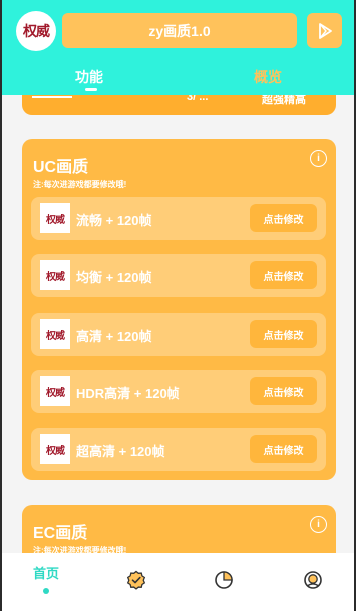 This screenshot has height=611, width=356. I want to click on app-logo: 权威, so click(36, 31).